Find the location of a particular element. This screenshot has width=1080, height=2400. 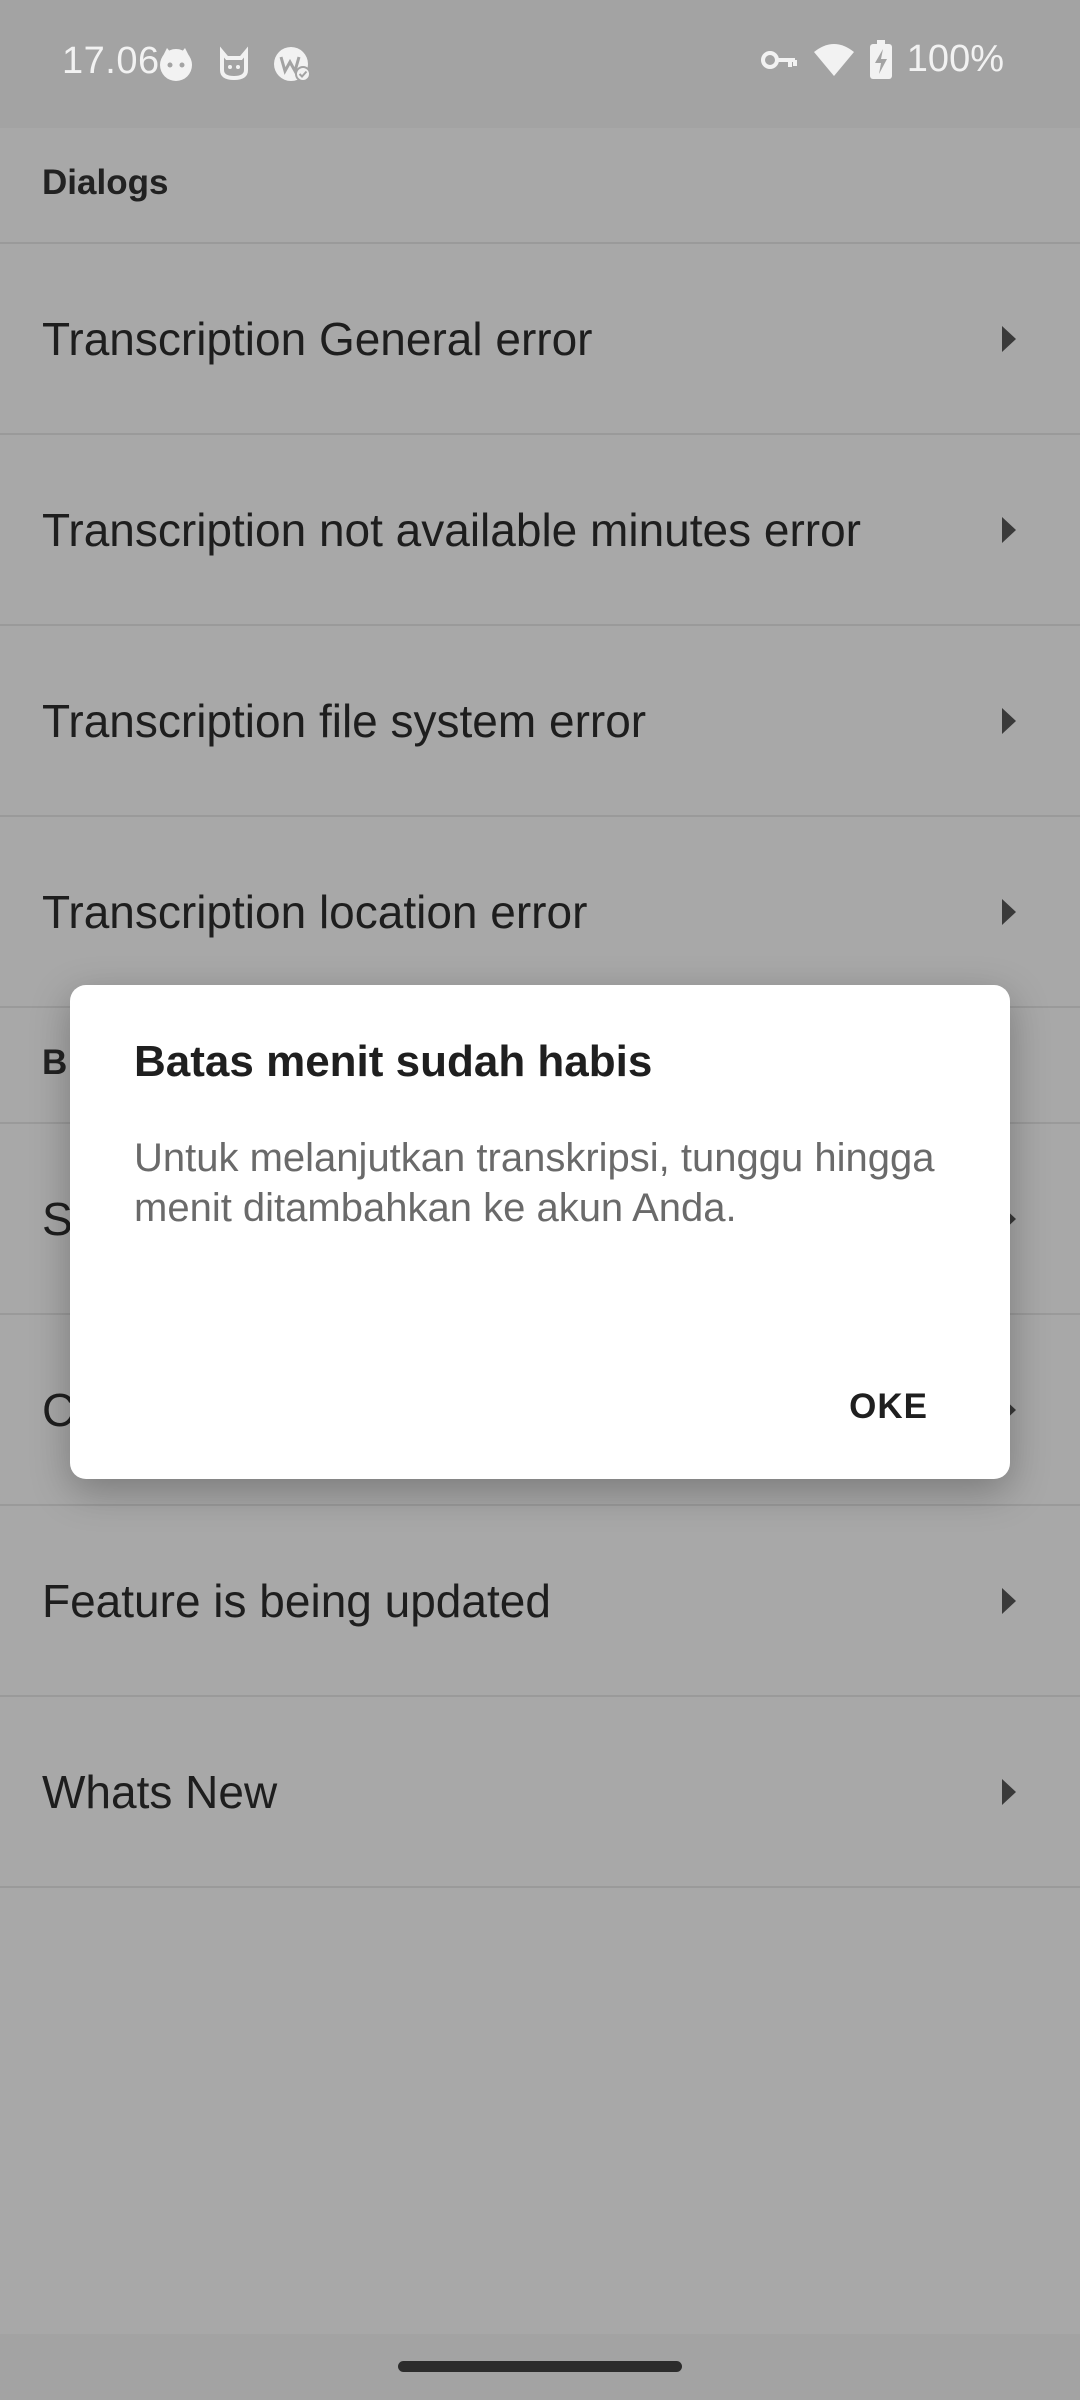

list-item-transcription-file-system-error: Transcription file system error is located at coordinates (540, 721).